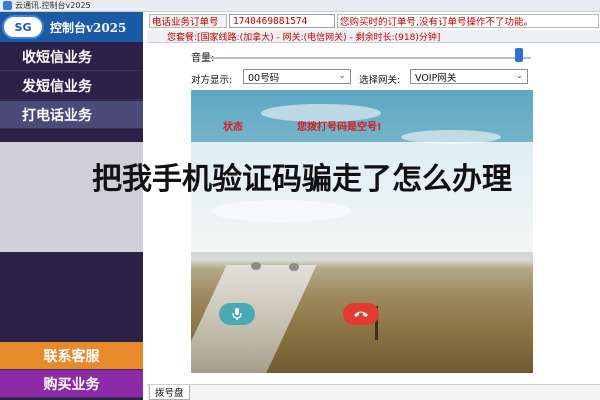 The height and width of the screenshot is (400, 600). I want to click on order-notice: 您购买时的订单号,没有订单号操作不了功能。, so click(468, 21).